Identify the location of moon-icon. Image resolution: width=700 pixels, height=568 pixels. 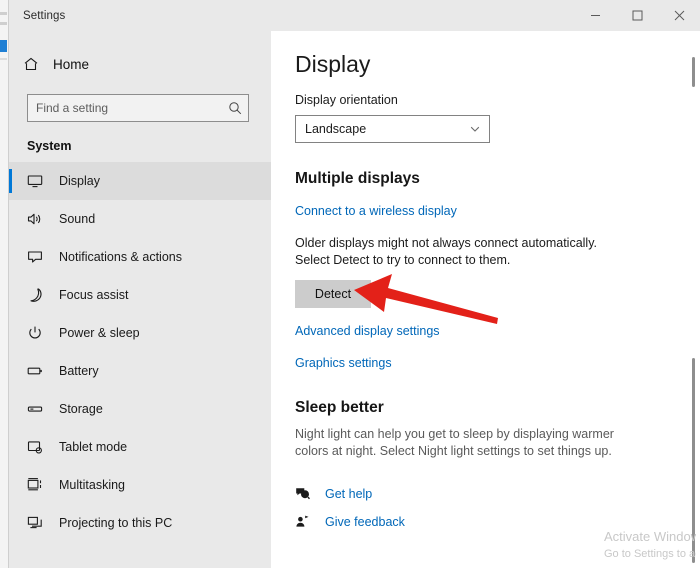
(41, 295).